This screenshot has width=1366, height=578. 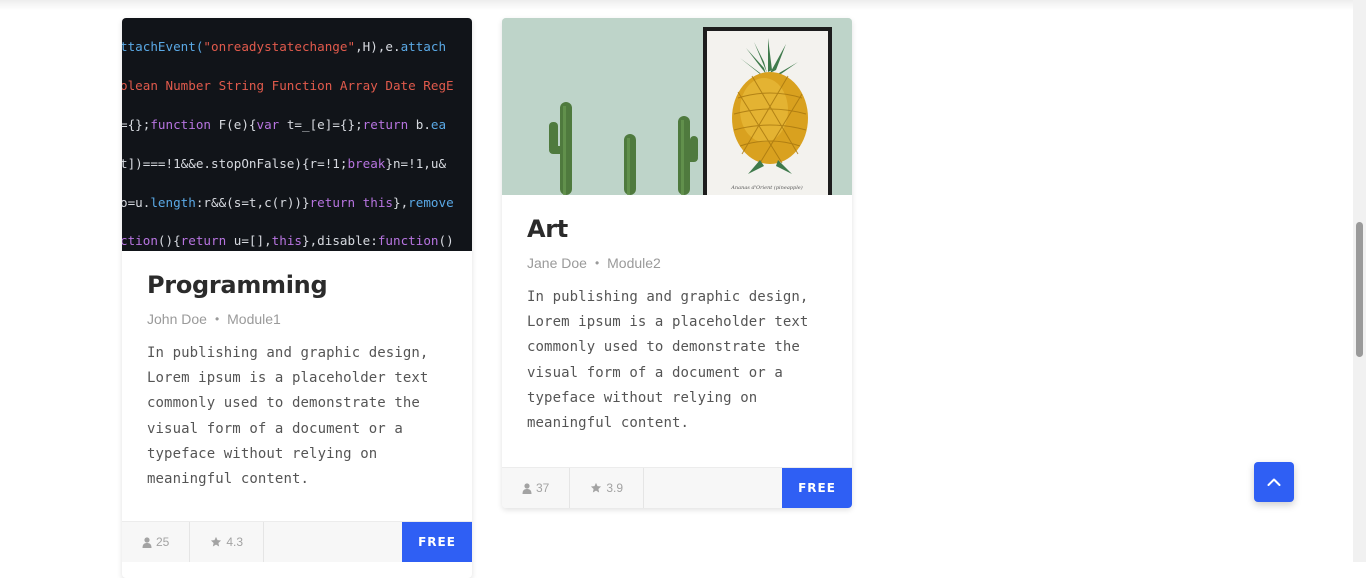 I want to click on course-meta: John Doe • Module1, so click(x=297, y=319).